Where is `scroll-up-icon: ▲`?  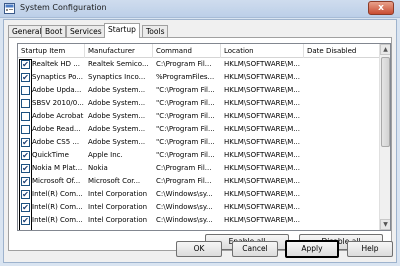
scroll-up-icon: ▲ is located at coordinates (385, 49).